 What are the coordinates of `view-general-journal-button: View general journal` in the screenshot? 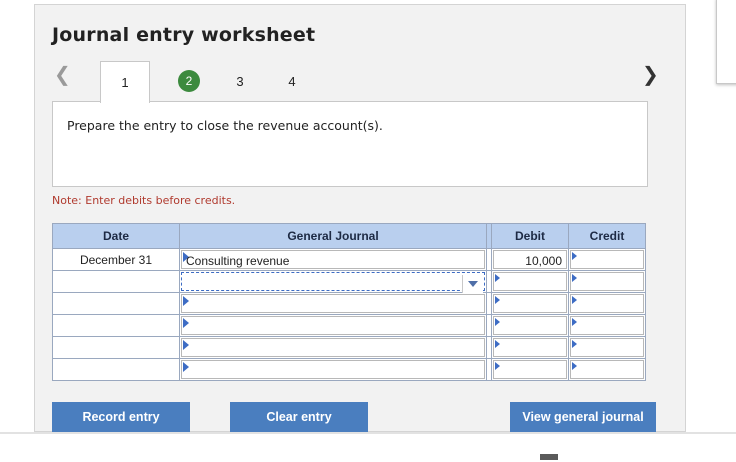 It's located at (583, 417).